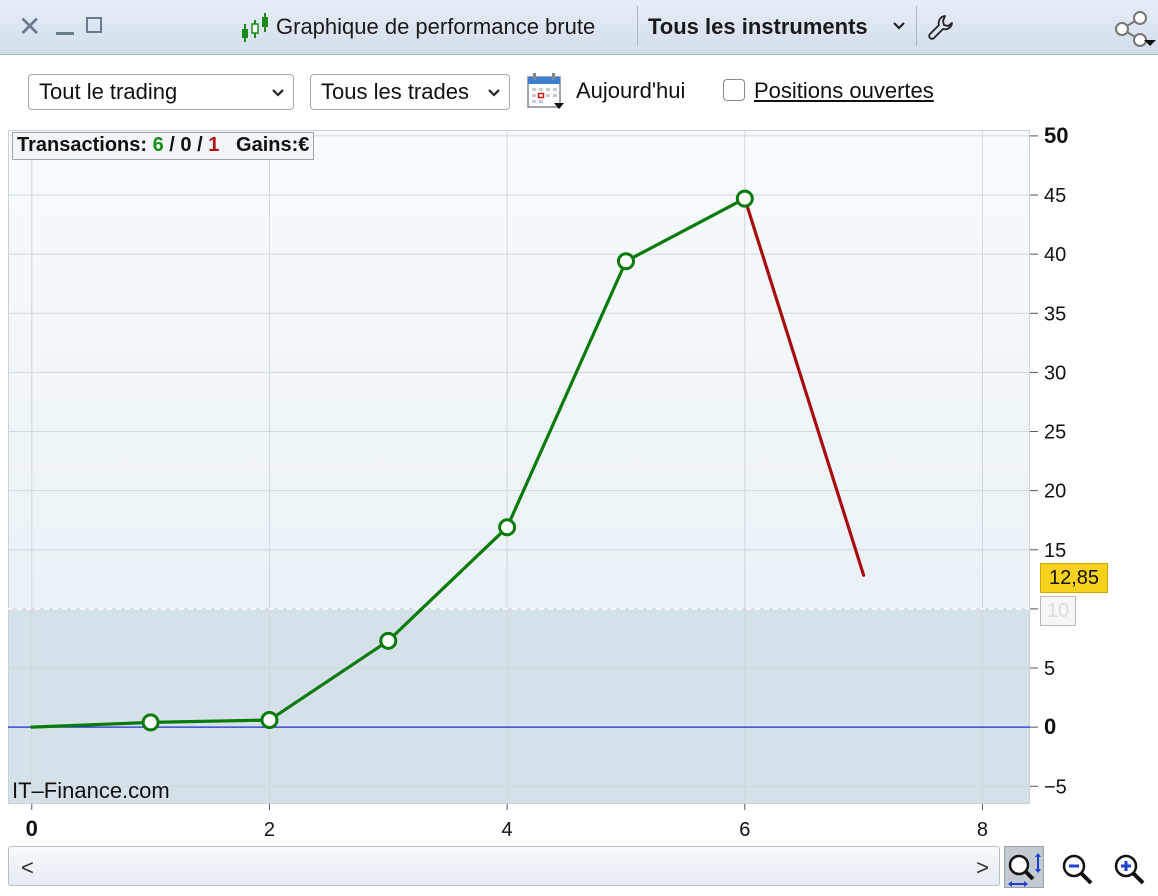 This screenshot has height=896, width=1158. Describe the element at coordinates (82, 145) in the screenshot. I see `transactions-label: Transactions:` at that location.